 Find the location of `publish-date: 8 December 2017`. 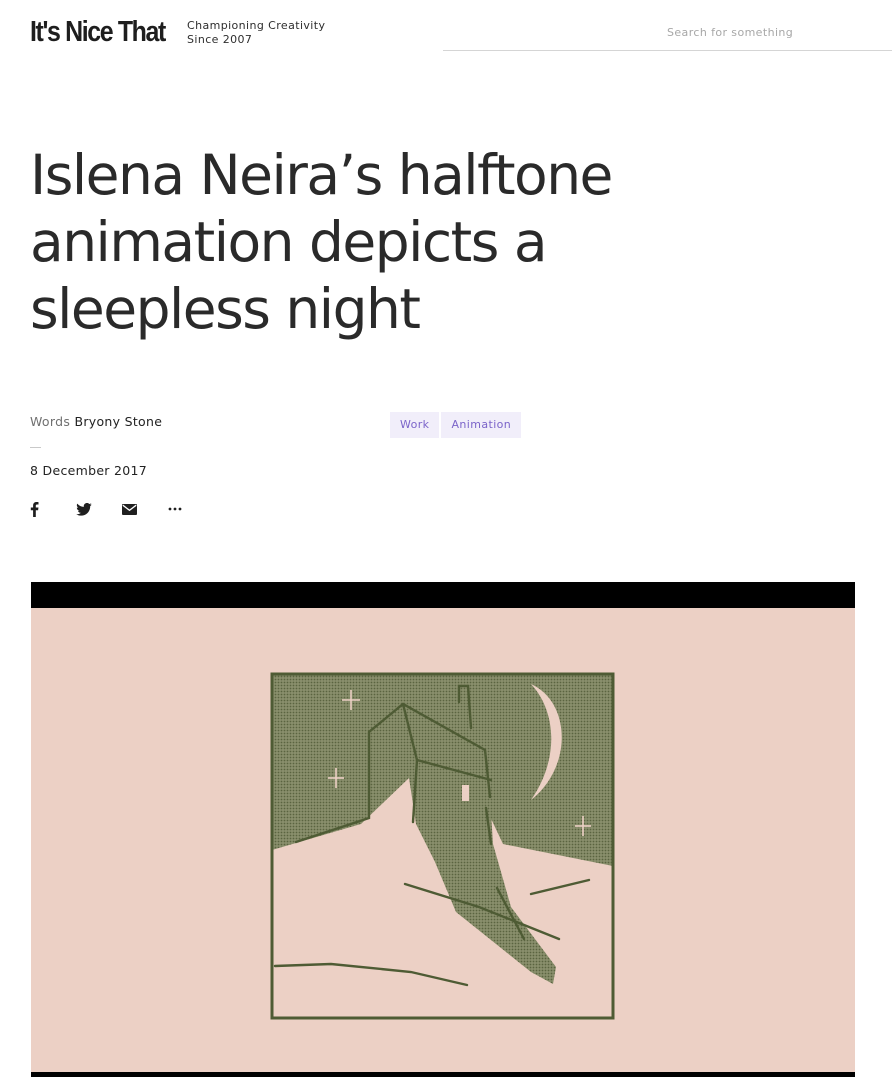

publish-date: 8 December 2017 is located at coordinates (89, 470).